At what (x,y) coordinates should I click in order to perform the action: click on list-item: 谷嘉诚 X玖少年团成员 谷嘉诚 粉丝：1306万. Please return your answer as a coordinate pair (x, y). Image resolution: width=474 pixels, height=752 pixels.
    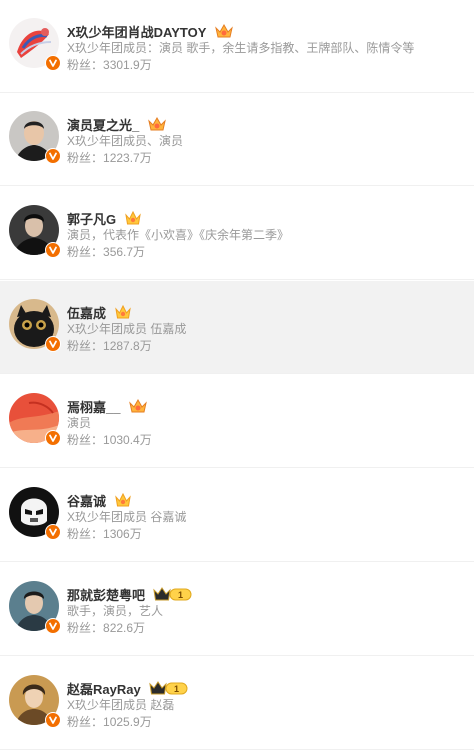
    Looking at the image, I should click on (237, 515).